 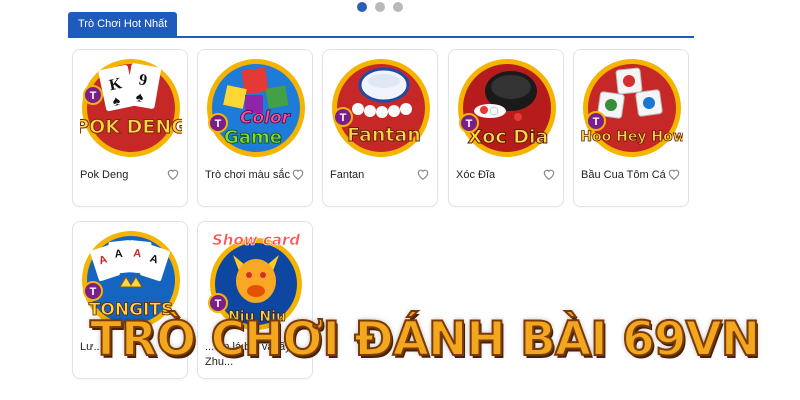 What do you see at coordinates (347, 175) in the screenshot?
I see `game-name: Fantan` at bounding box center [347, 175].